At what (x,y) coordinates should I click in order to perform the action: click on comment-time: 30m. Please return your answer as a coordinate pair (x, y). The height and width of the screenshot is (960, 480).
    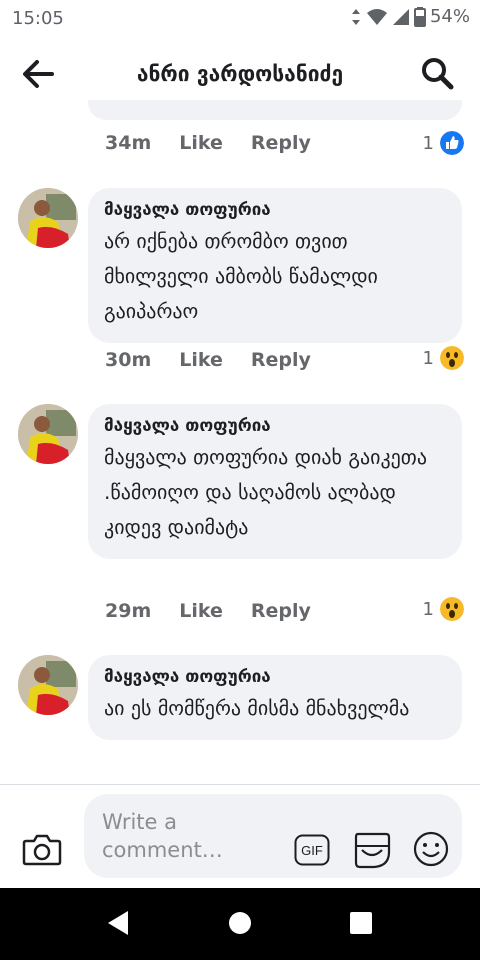
    Looking at the image, I should click on (128, 360).